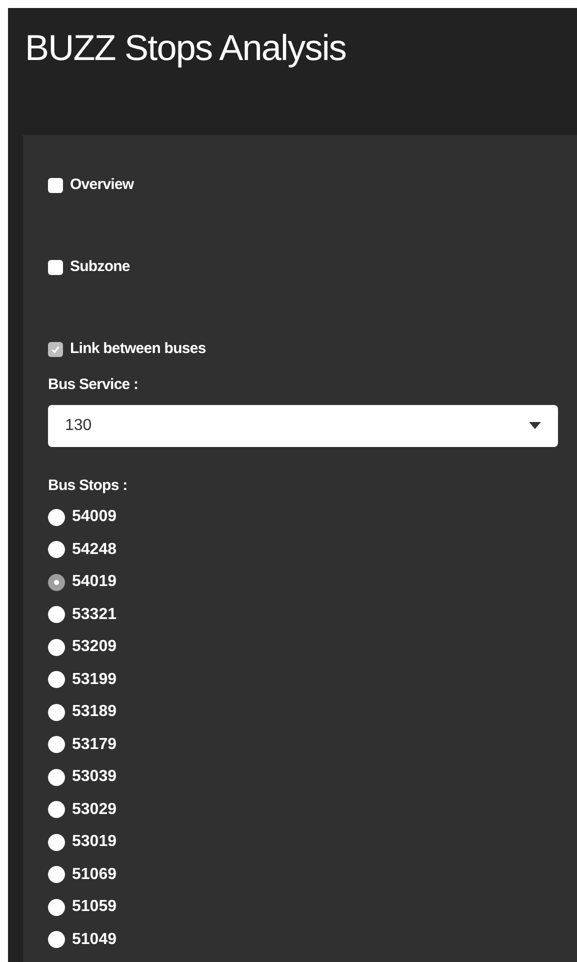  I want to click on checkbox-label: Link between buses, so click(138, 348).